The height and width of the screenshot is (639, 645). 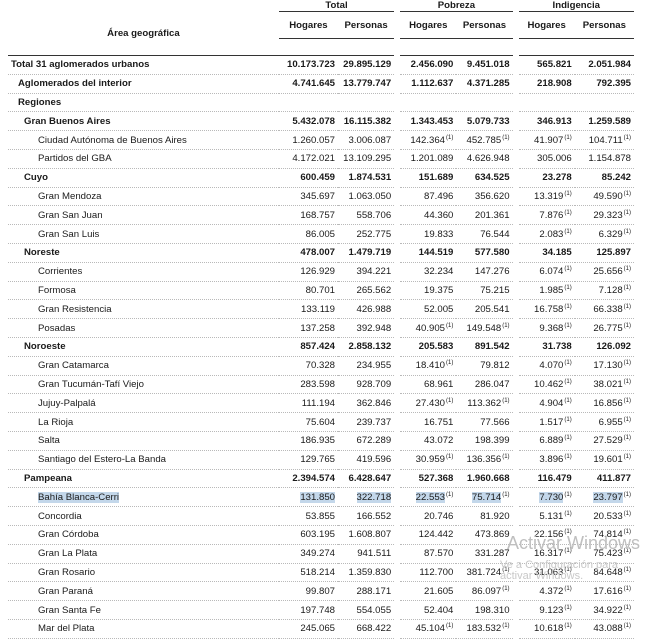 What do you see at coordinates (604, 403) in the screenshot?
I see `cell-value: 16.856(1)` at bounding box center [604, 403].